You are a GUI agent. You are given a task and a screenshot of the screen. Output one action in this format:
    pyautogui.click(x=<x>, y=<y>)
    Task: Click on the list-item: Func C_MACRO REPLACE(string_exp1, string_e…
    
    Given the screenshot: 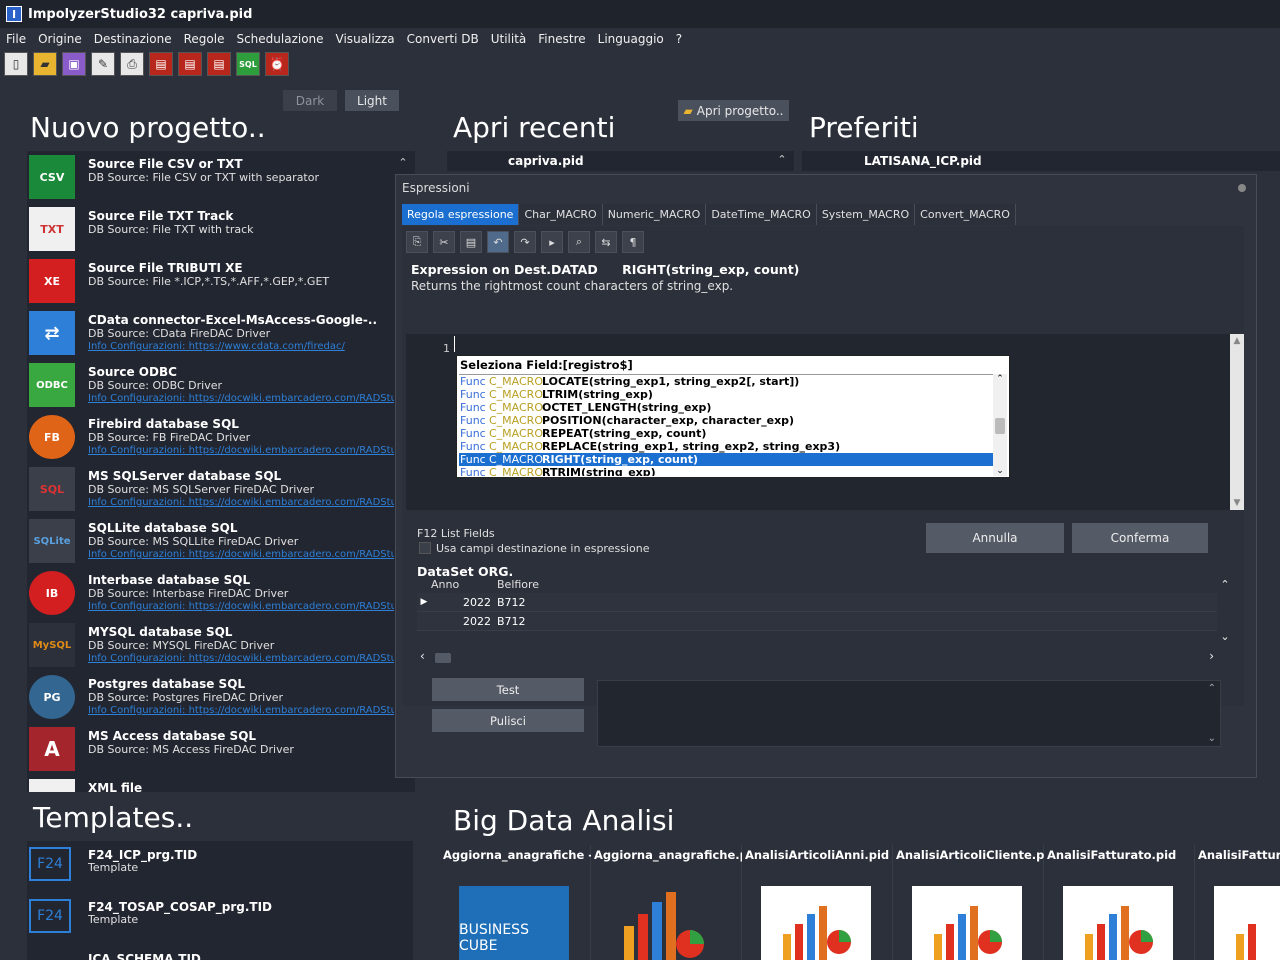 What is the action you would take?
    pyautogui.click(x=727, y=446)
    